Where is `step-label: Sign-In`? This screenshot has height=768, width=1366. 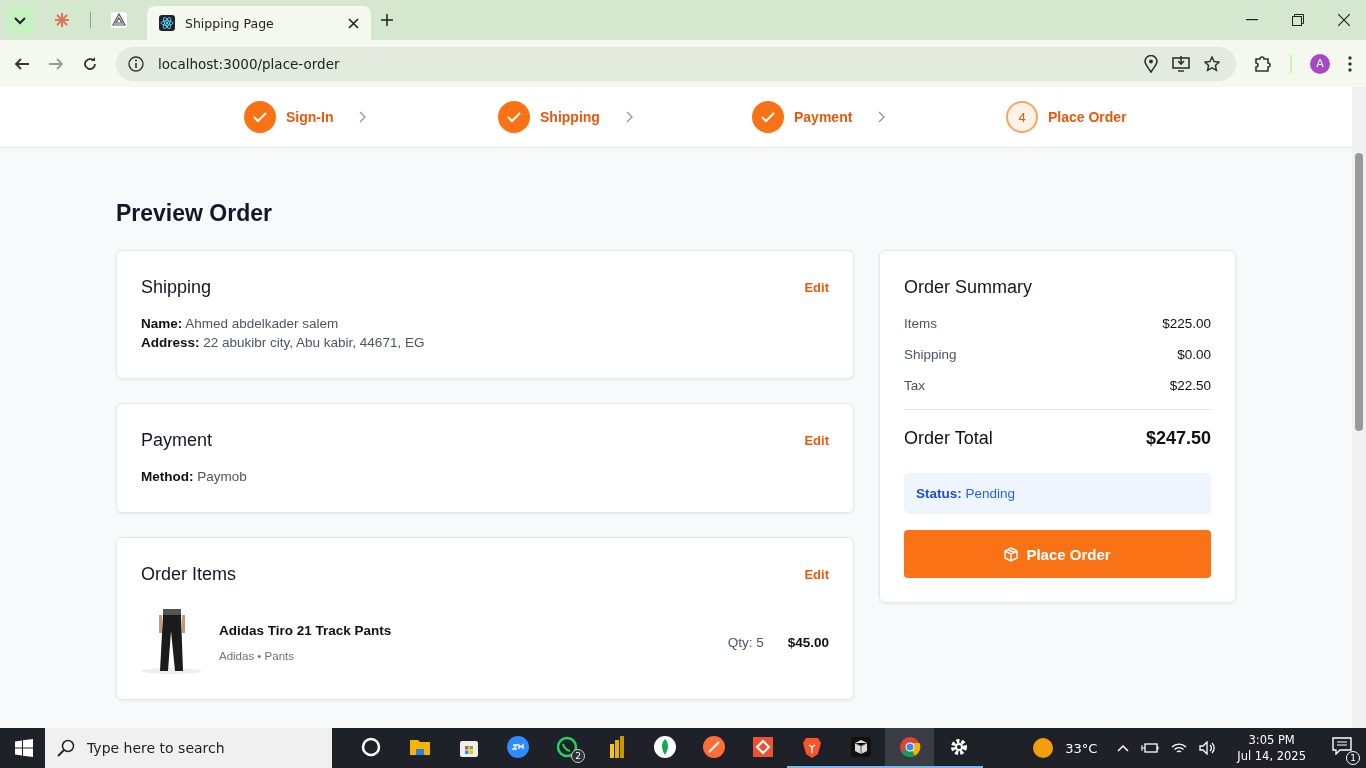 step-label: Sign-In is located at coordinates (310, 117).